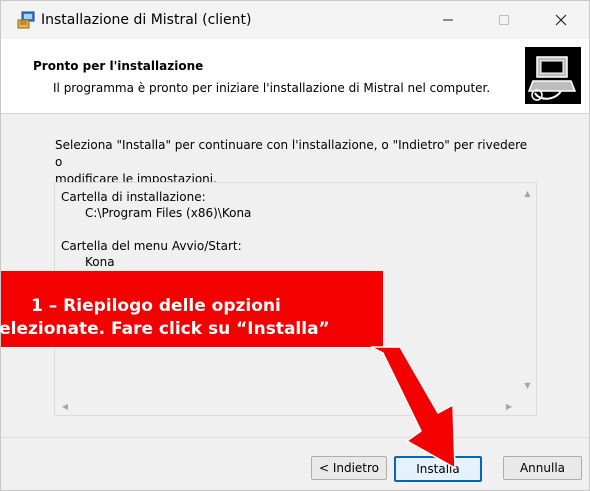  What do you see at coordinates (509, 406) in the screenshot?
I see `scroll-right-icon: ▶` at bounding box center [509, 406].